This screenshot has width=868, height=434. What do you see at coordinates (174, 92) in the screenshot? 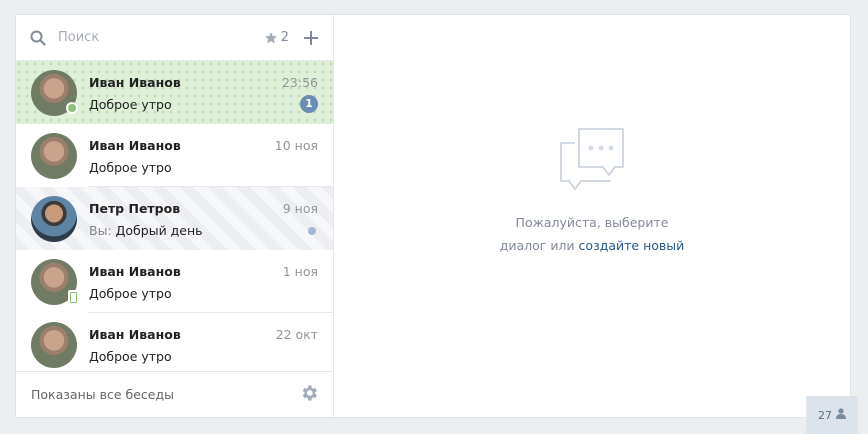
I see `dialog-row: Иван Иванов 23:56 Доброе утро 1` at bounding box center [174, 92].